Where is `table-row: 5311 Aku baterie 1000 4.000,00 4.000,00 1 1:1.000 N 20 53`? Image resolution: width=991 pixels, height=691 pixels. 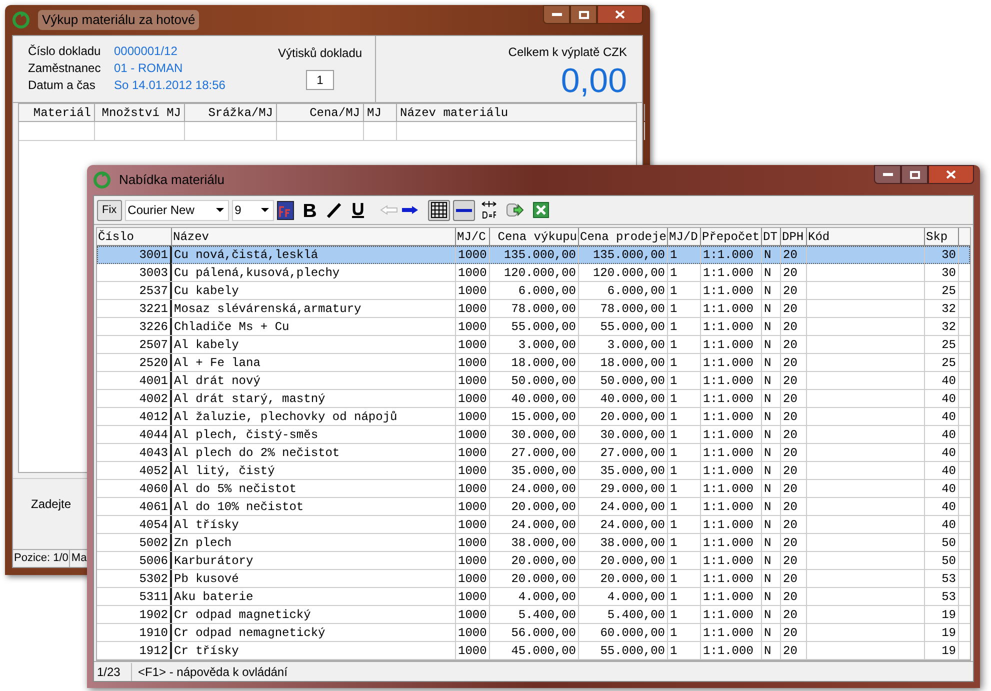 table-row: 5311 Aku baterie 1000 4.000,00 4.000,00 1 1:1.000 N 20 53 is located at coordinates (533, 597).